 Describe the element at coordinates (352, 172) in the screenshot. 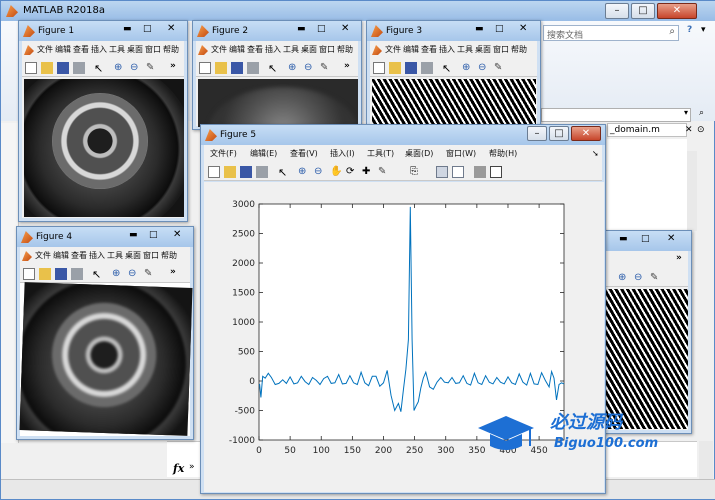

I see `rotate-3d-icon: ⟳` at that location.